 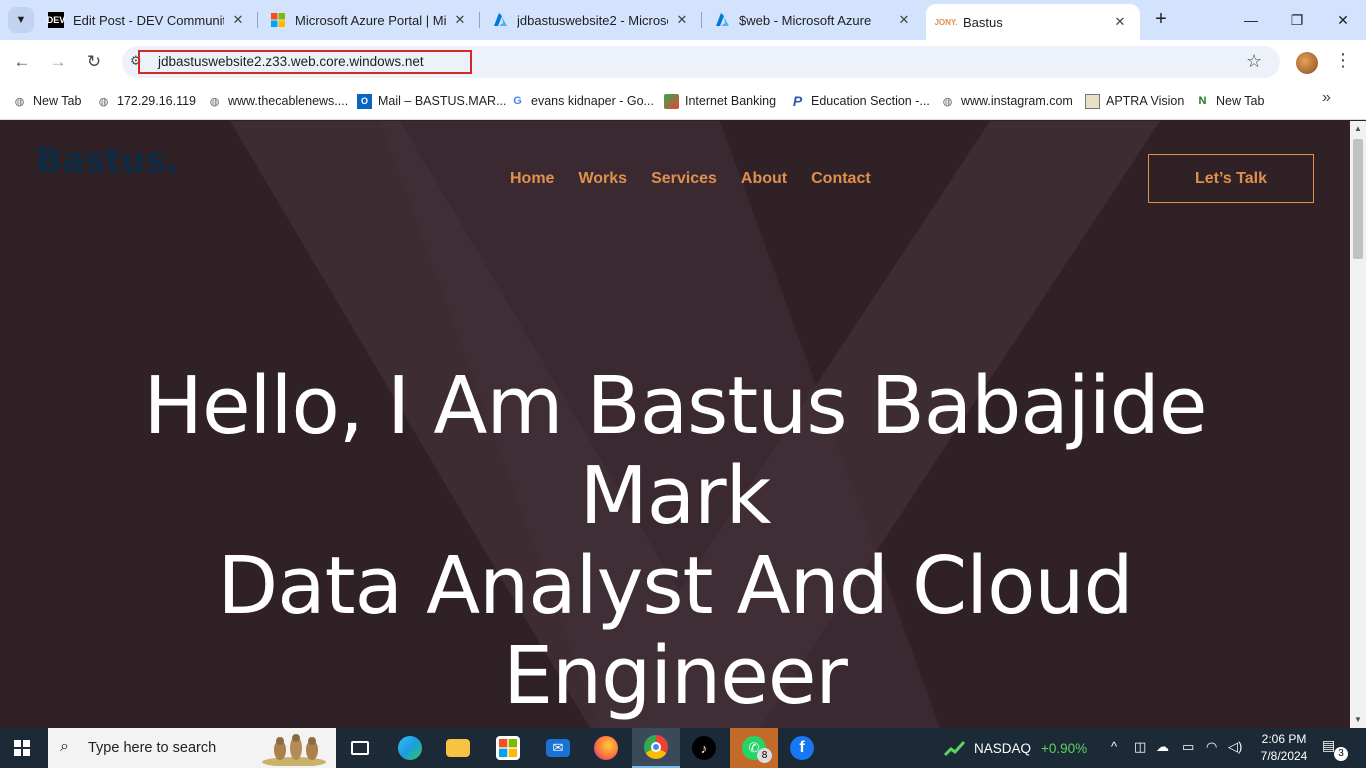 I want to click on bookmark-new-tab: ◍ New Tab, so click(x=47, y=101).